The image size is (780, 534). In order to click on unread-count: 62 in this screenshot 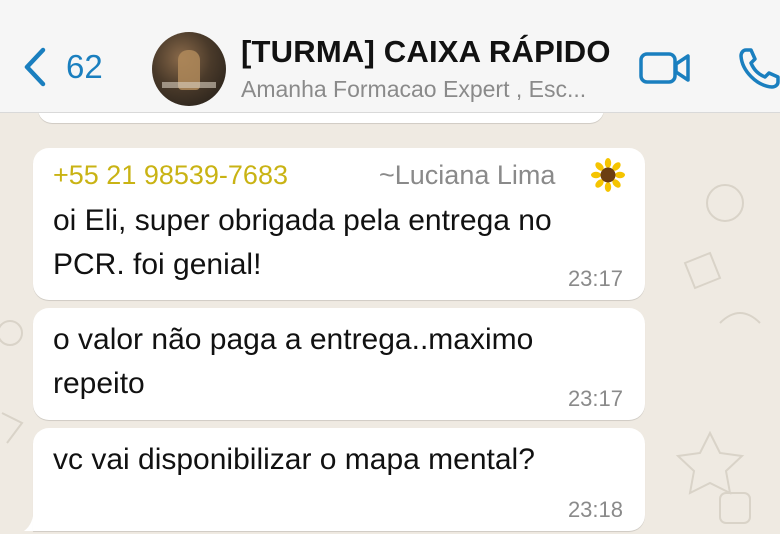, I will do `click(84, 66)`.